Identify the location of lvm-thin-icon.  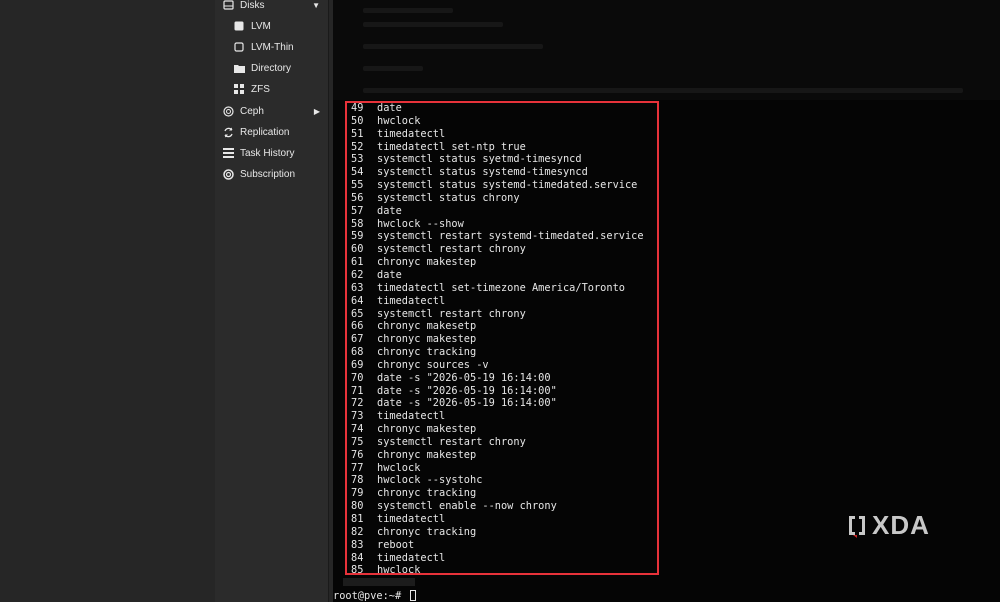
(239, 47).